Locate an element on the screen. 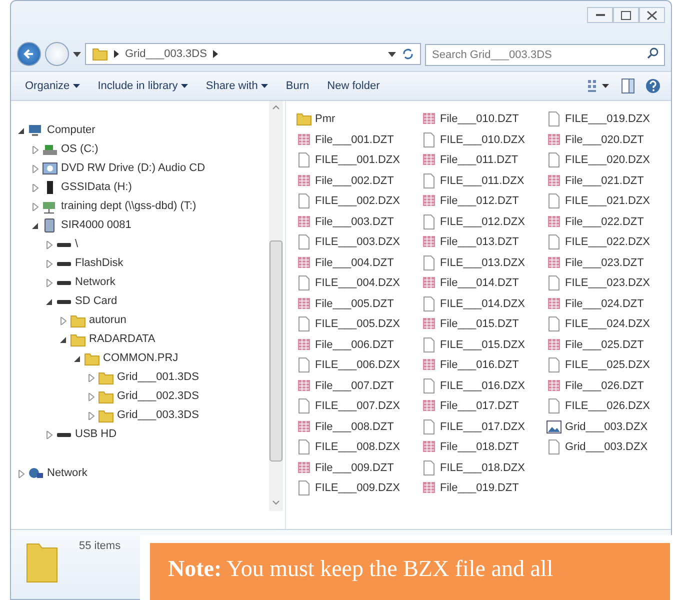  file-name: File___018.DZT is located at coordinates (479, 447).